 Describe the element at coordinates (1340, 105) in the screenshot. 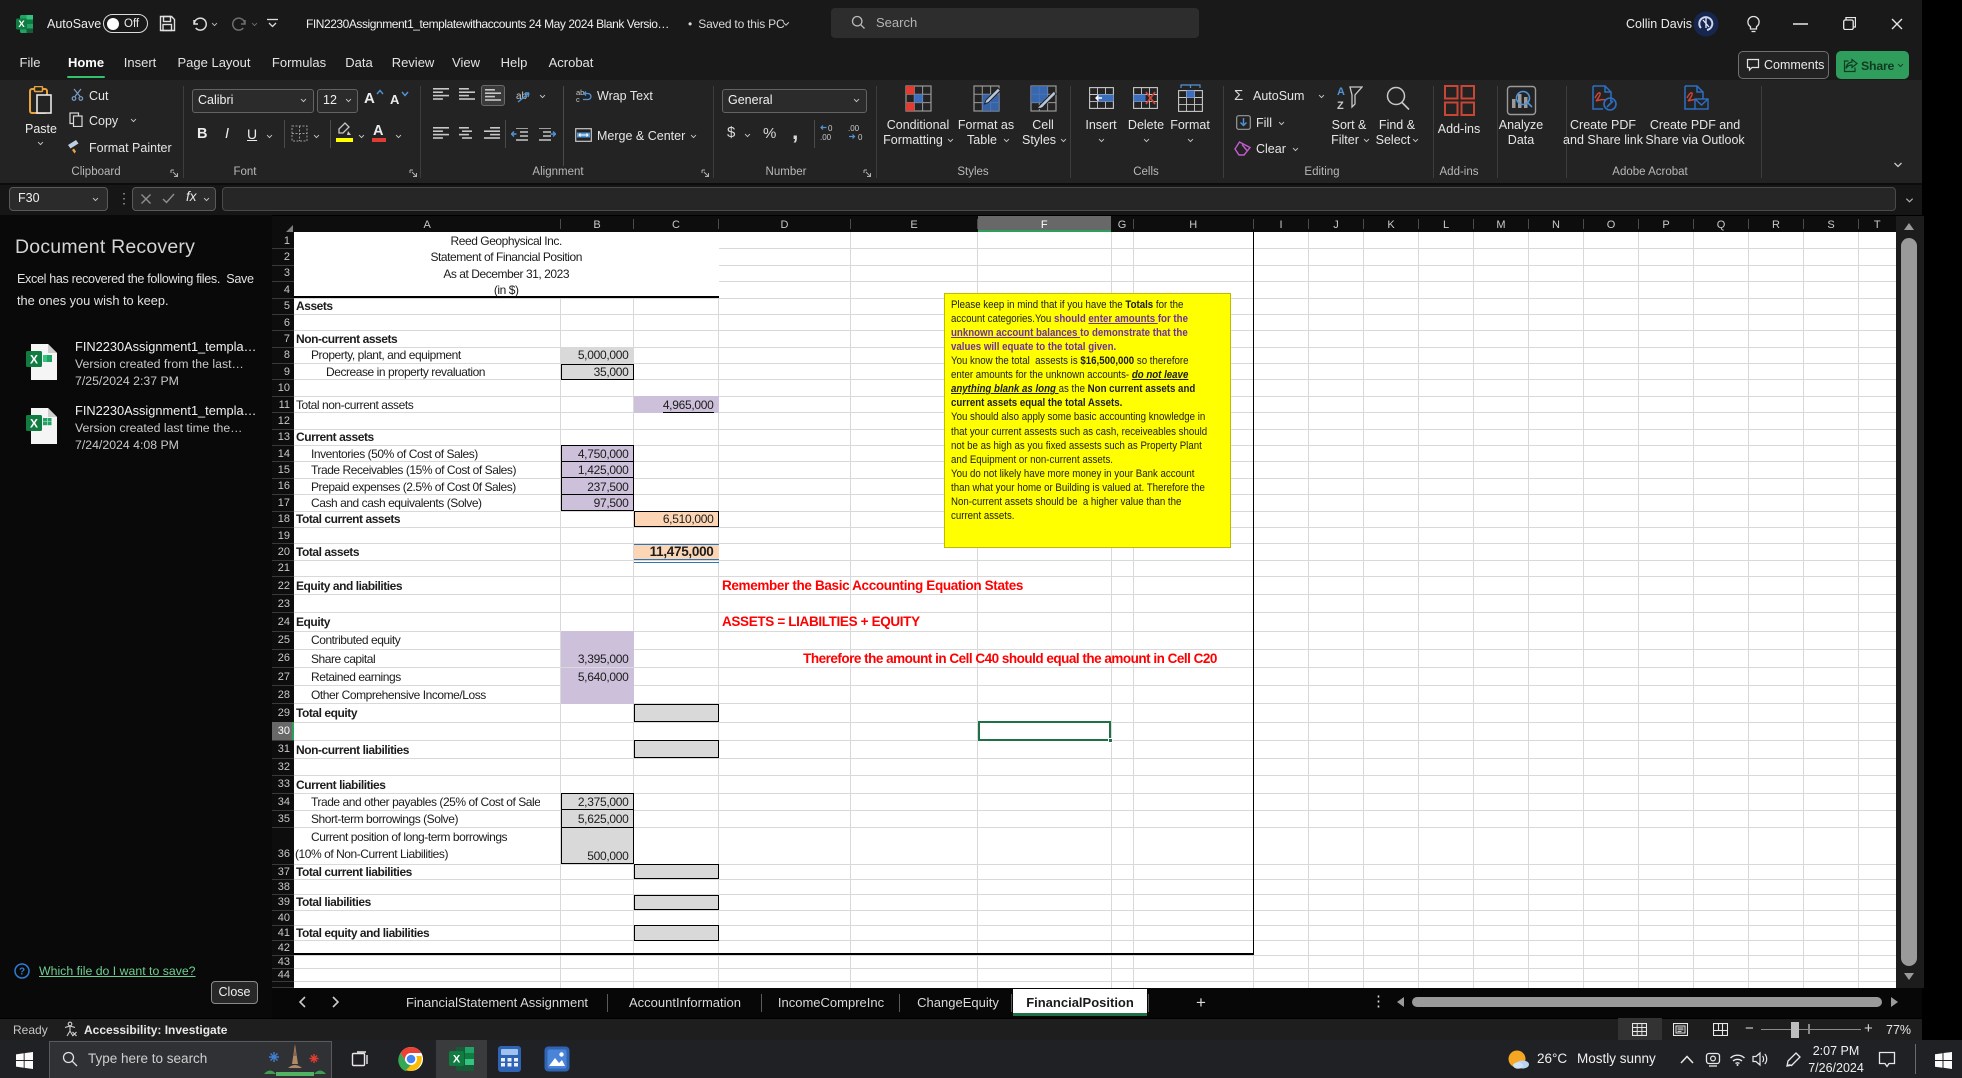

I see `svg-text: Z` at that location.